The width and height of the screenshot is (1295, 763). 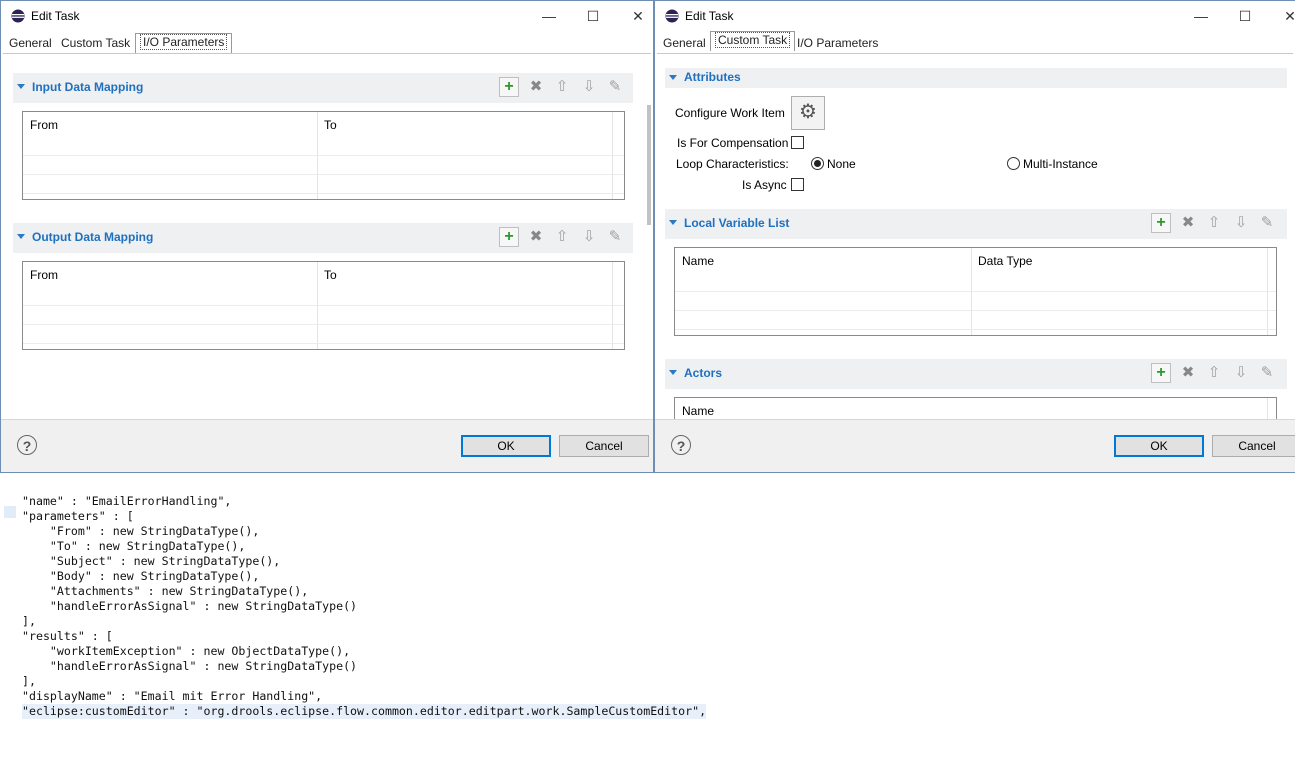 What do you see at coordinates (797, 142) in the screenshot?
I see `is-for-compensation-checkbox` at bounding box center [797, 142].